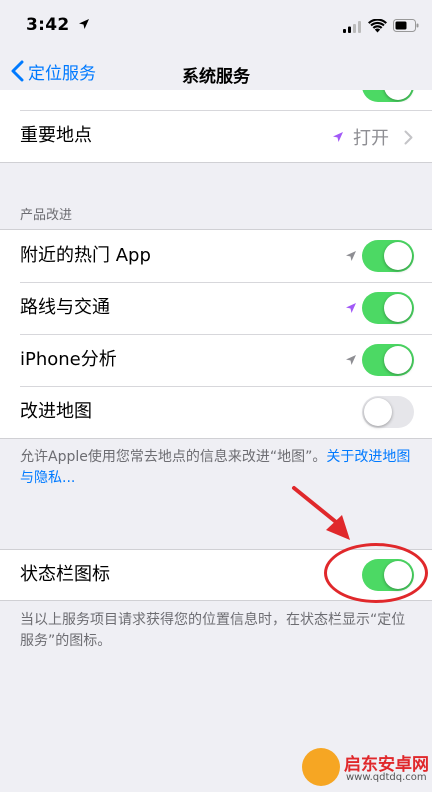 This screenshot has height=792, width=432. Describe the element at coordinates (56, 411) in the screenshot. I see `row-label: 改进地图` at that location.